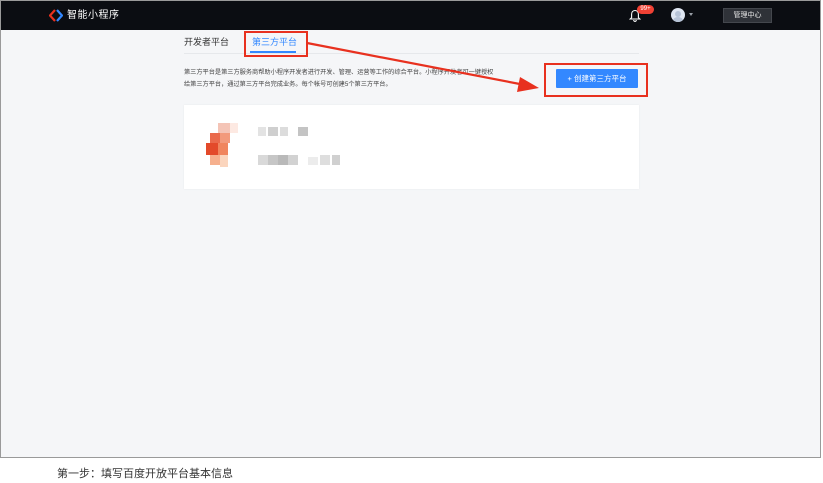 This screenshot has height=483, width=823. What do you see at coordinates (411, 147) in the screenshot?
I see `platform-card` at bounding box center [411, 147].